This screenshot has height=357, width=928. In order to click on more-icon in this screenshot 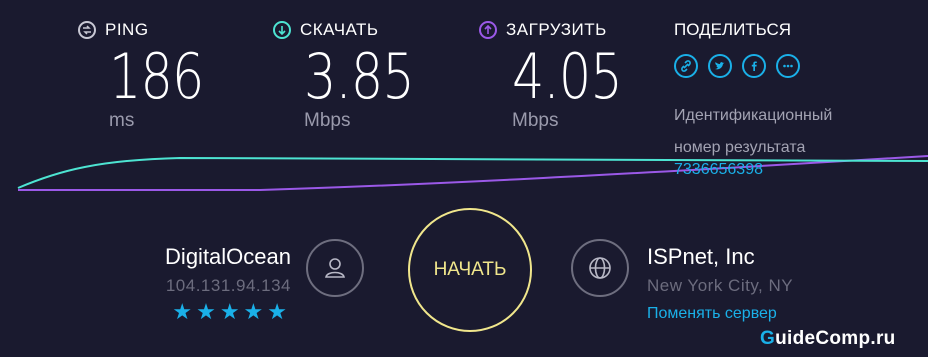, I will do `click(788, 66)`.